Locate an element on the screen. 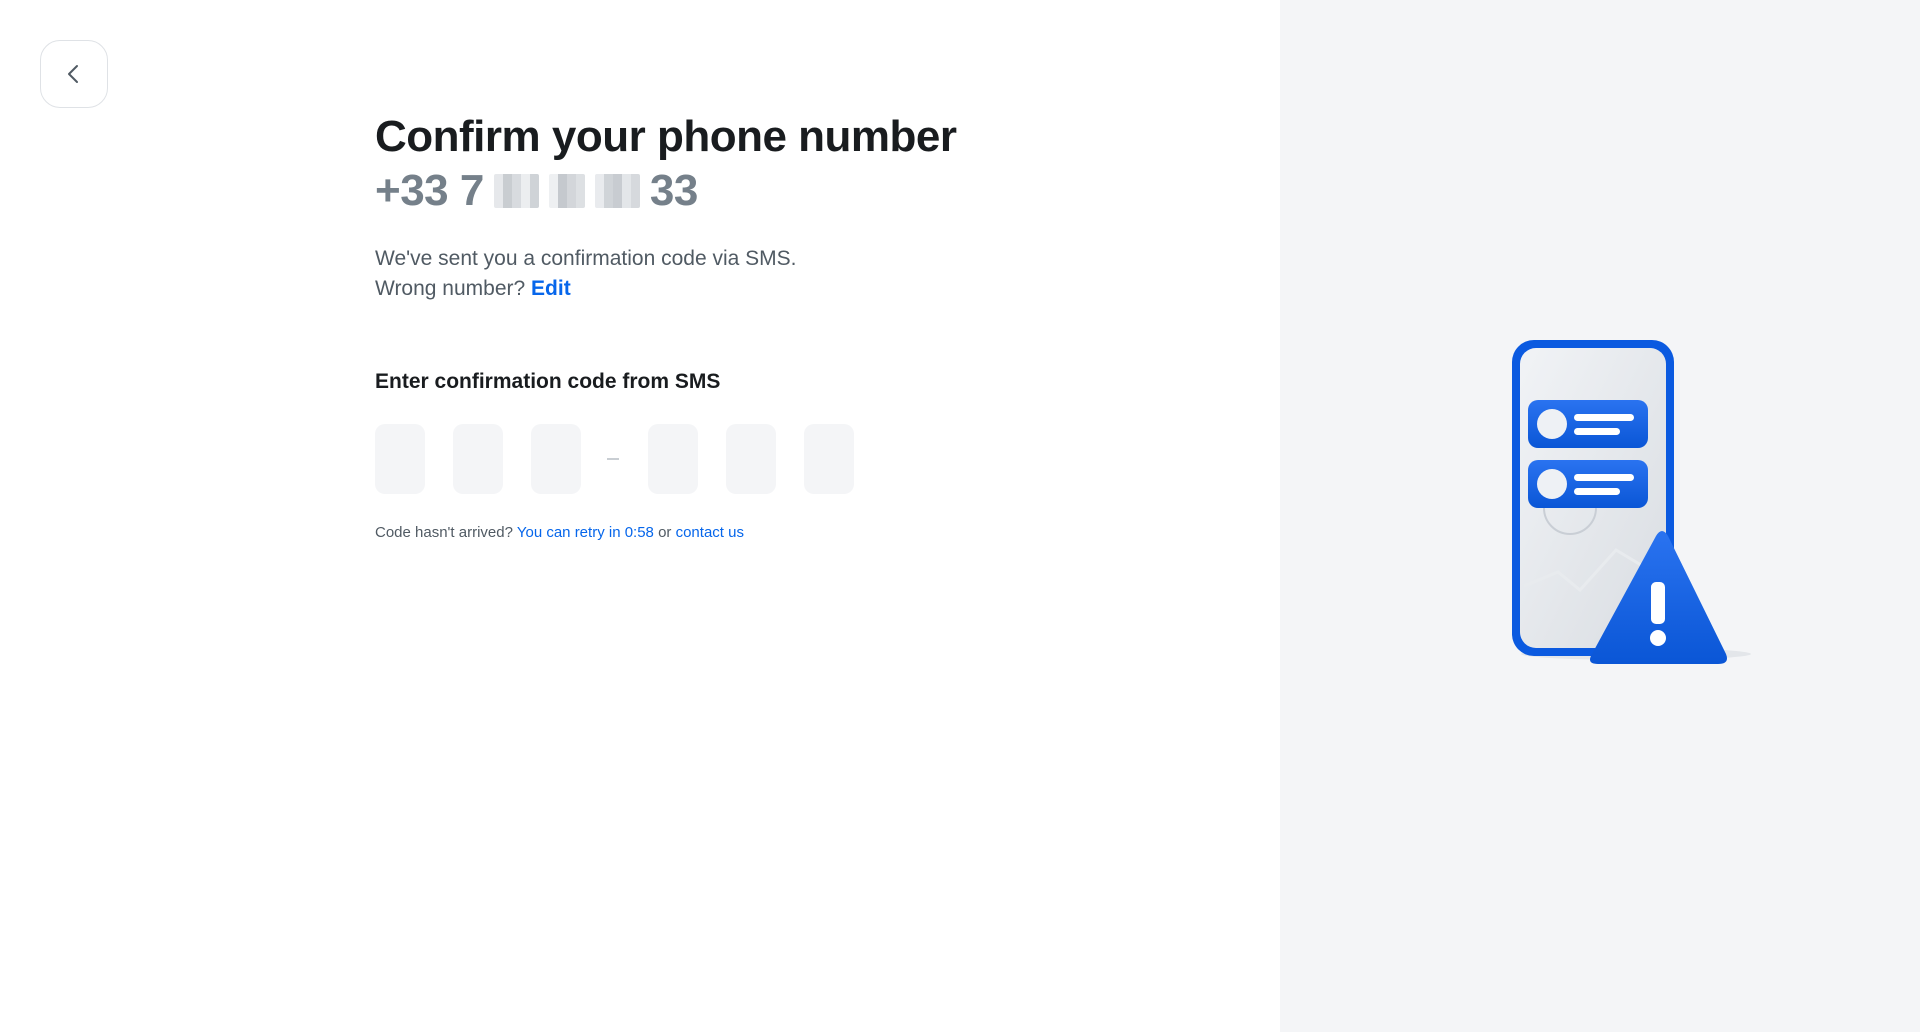  page-title: Confirm your phone number is located at coordinates (666, 136).